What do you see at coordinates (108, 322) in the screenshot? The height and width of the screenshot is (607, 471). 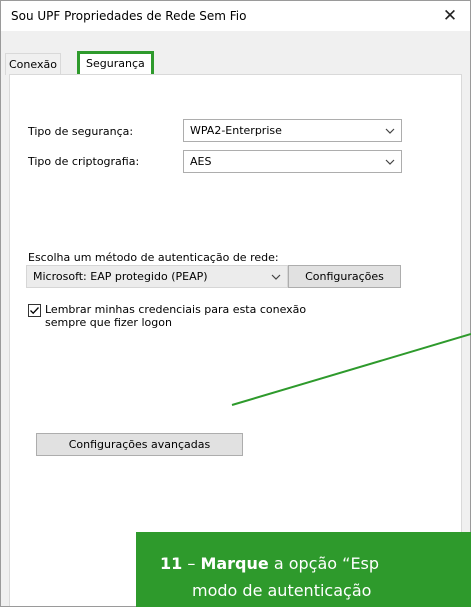 I see `remember-credentials-label-line2: sempre que fizer logon` at bounding box center [108, 322].